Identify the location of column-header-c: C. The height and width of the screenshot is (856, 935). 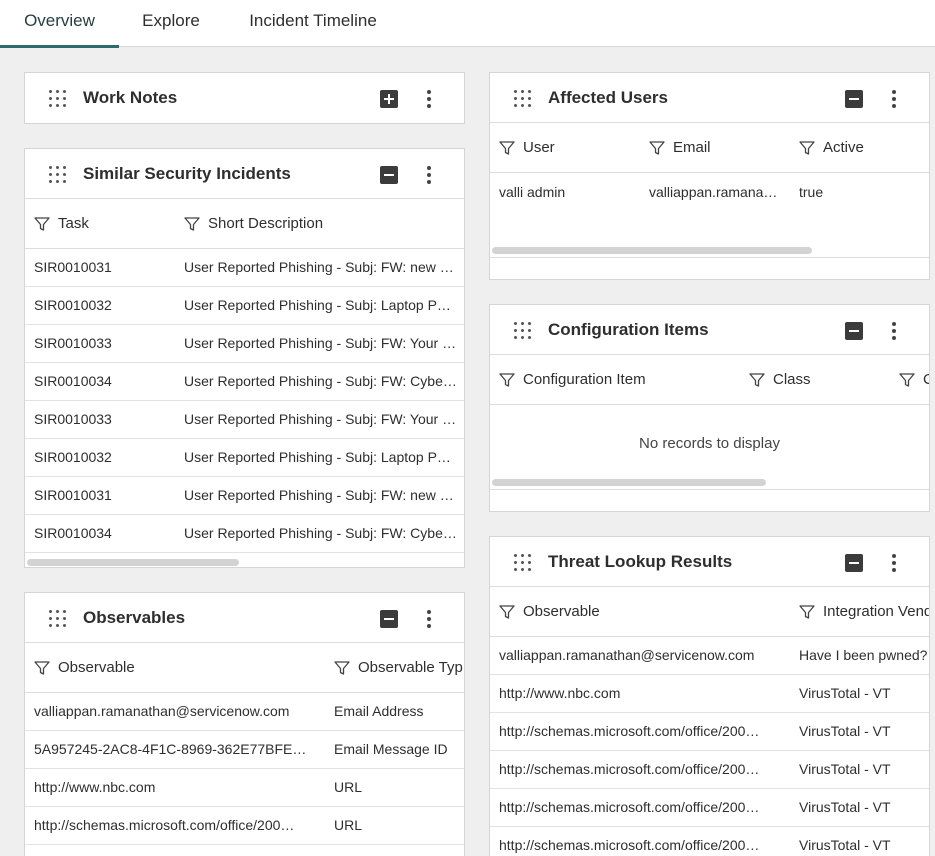
(914, 380).